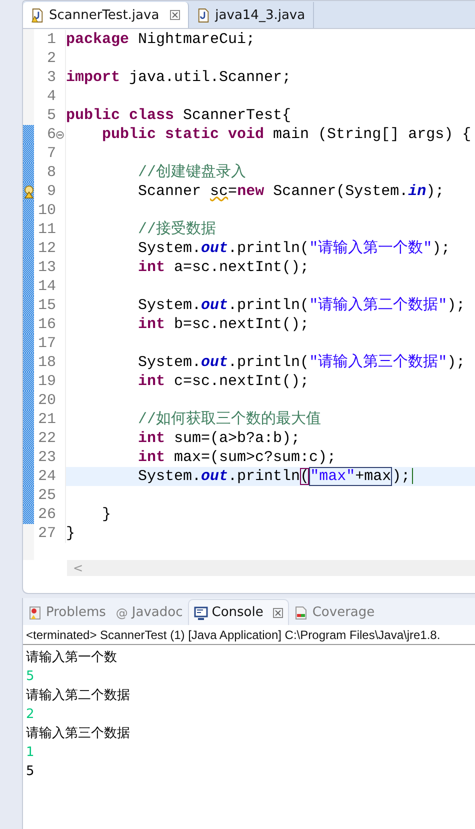 The width and height of the screenshot is (475, 829). I want to click on collapse-icon, so click(60, 134).